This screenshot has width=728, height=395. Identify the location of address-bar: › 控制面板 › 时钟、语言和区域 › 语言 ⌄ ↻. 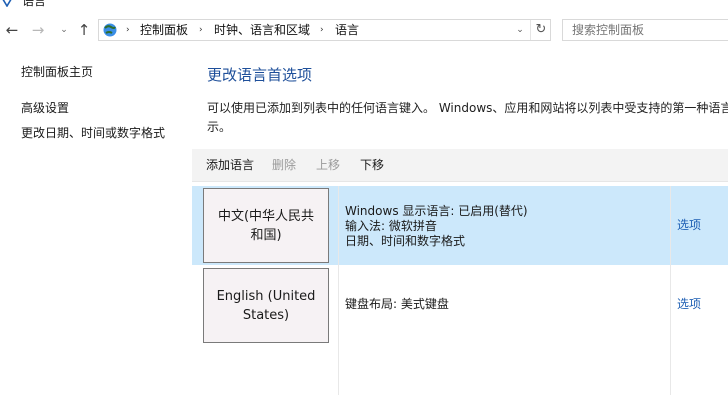
(324, 30).